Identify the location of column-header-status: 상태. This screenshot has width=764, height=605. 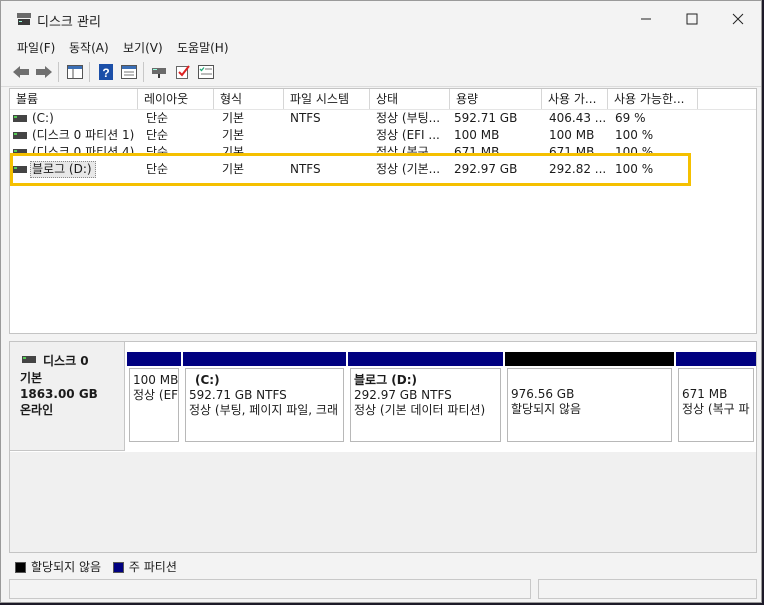
(410, 99).